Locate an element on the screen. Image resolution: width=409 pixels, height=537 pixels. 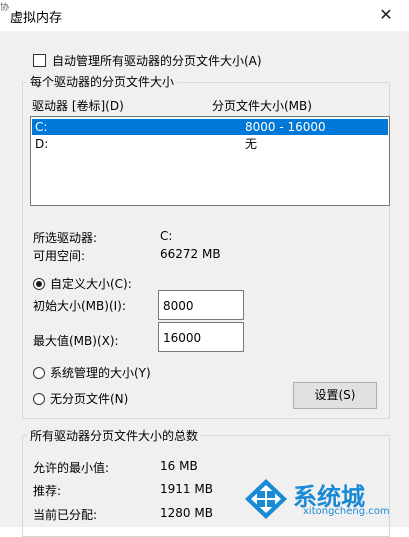
top-edge-mark: 协 is located at coordinates (5, 8).